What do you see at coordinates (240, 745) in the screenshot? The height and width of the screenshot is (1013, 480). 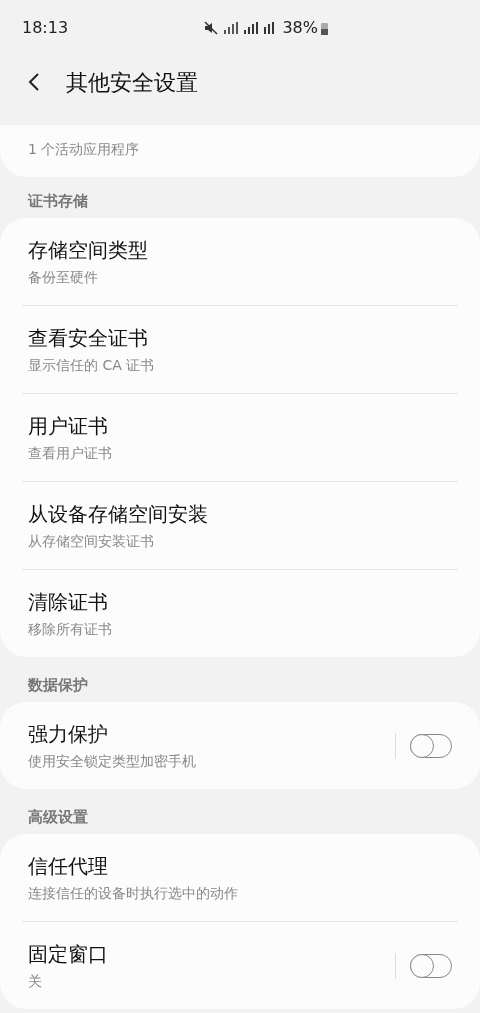 I see `setting-row: 强力保护 使用安全锁定类型加密手机` at bounding box center [240, 745].